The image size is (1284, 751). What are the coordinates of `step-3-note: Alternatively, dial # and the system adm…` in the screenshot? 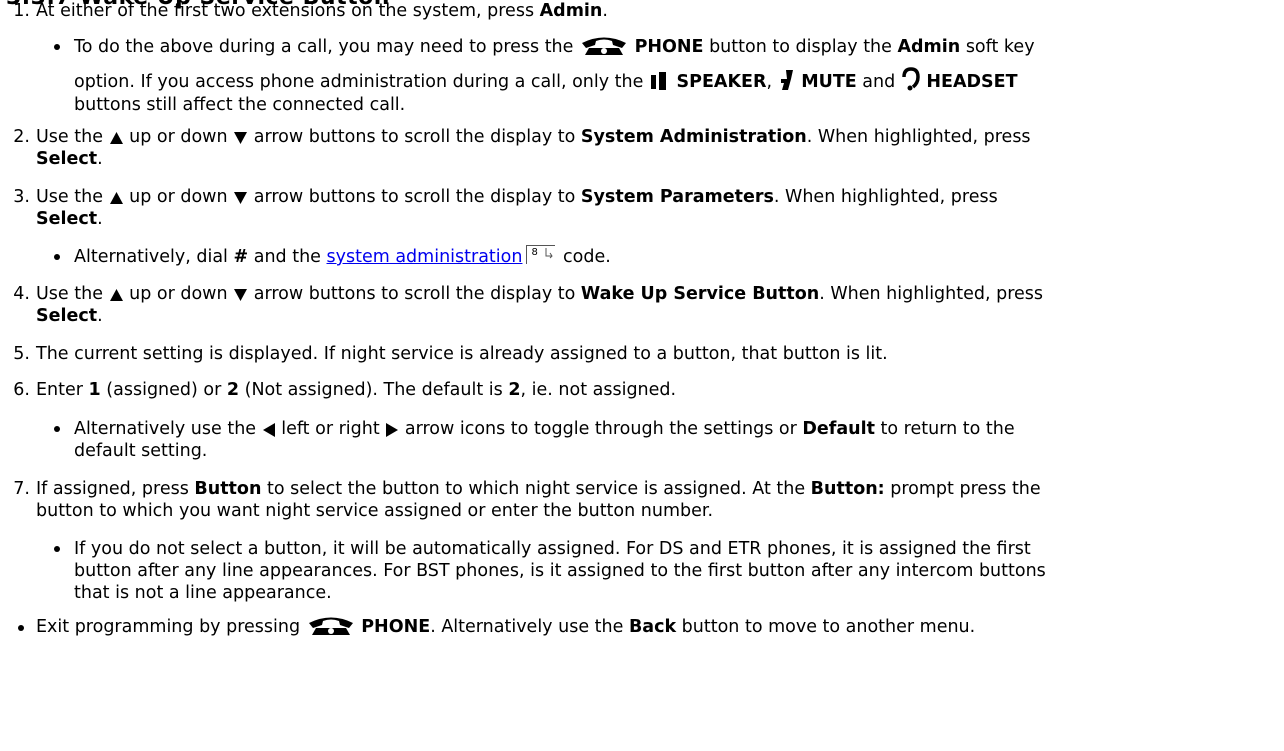 It's located at (342, 257).